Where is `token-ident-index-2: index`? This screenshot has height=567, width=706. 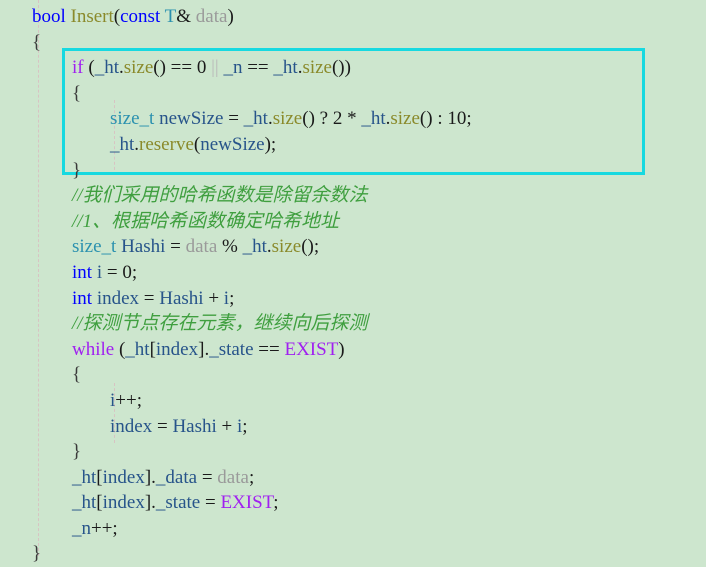 token-ident-index-2: index is located at coordinates (177, 349).